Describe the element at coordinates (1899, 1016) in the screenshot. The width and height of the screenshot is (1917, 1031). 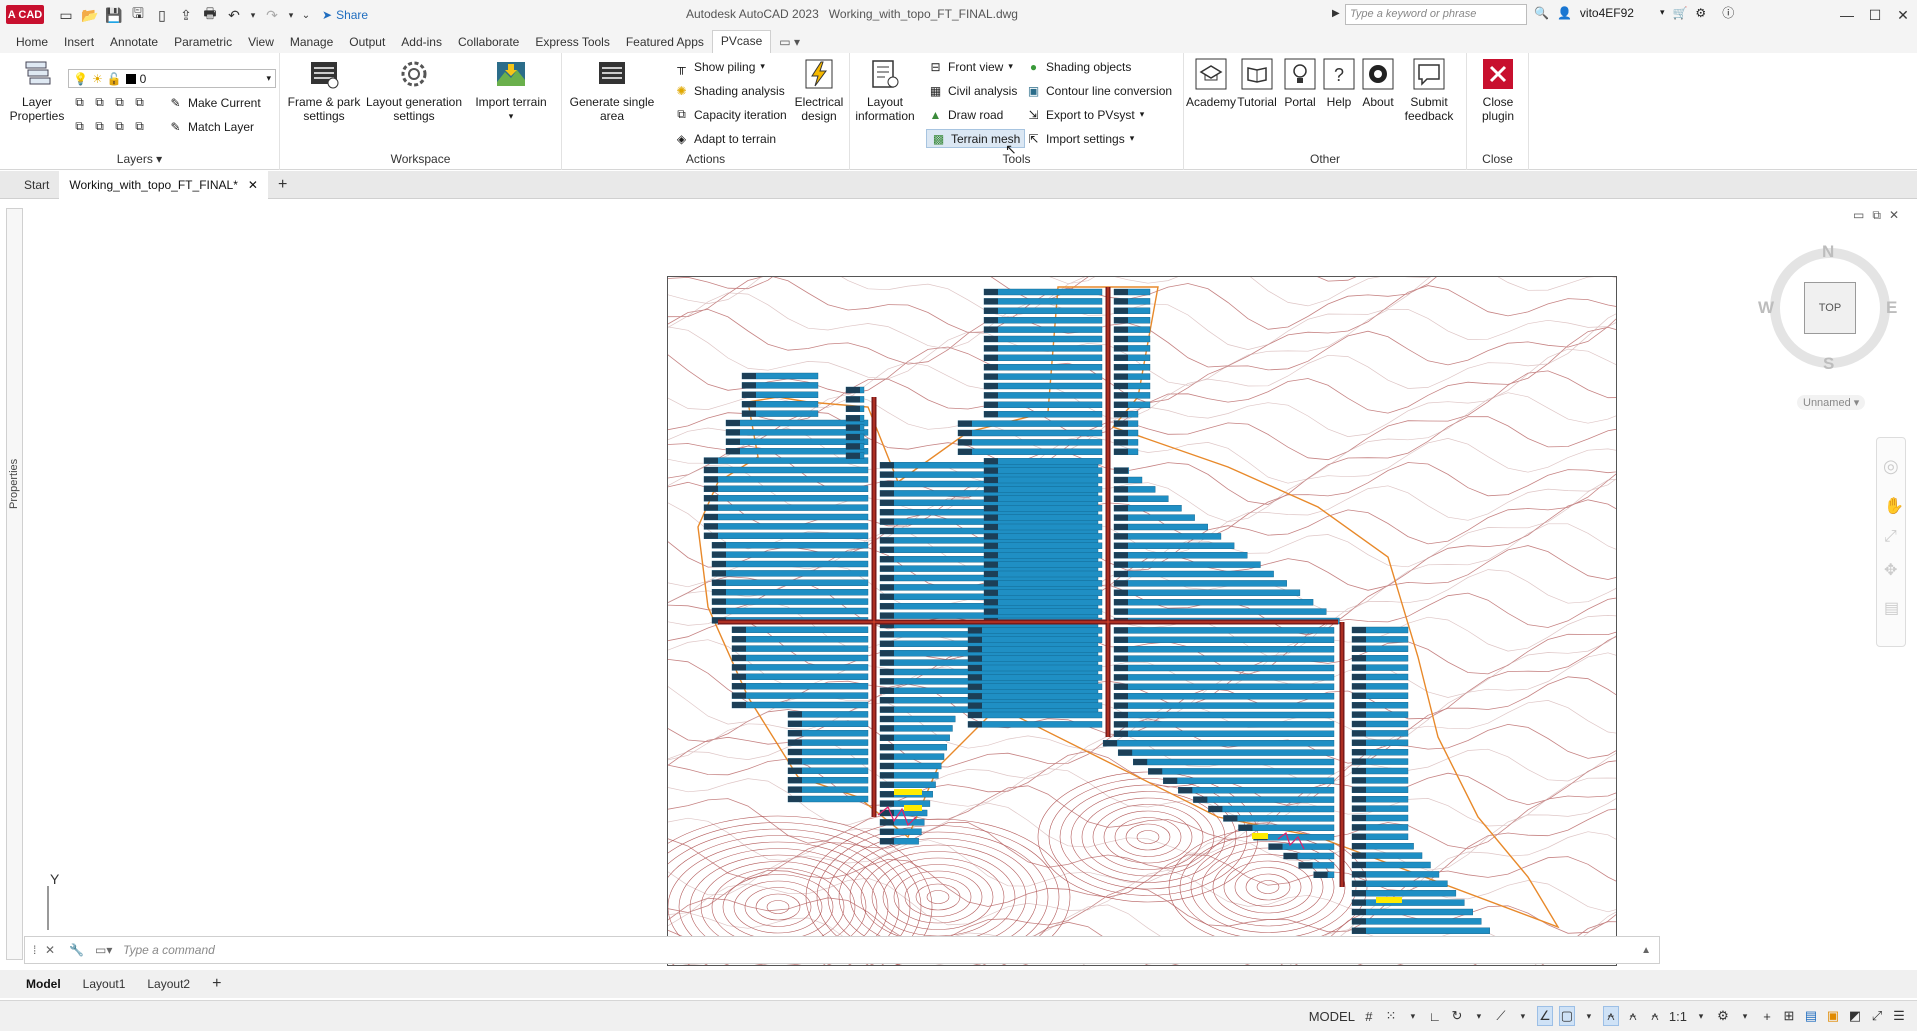
I see `customization-icon: ☰` at that location.